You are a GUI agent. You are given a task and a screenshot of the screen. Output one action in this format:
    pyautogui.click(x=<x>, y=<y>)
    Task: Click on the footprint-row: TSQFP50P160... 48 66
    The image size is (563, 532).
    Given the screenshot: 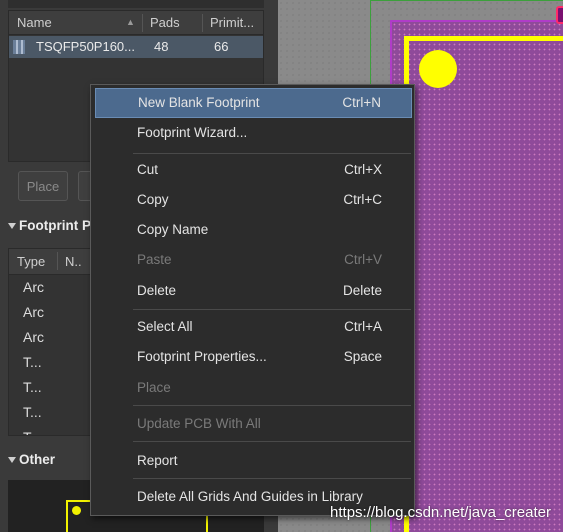 What is the action you would take?
    pyautogui.click(x=136, y=47)
    